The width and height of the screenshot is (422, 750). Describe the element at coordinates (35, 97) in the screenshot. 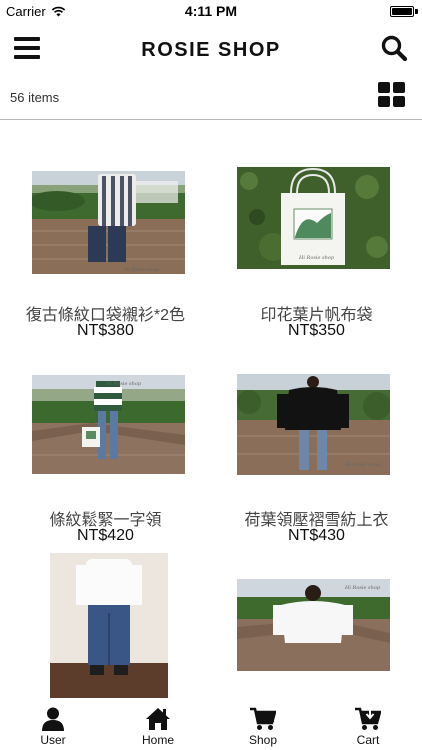

I see `item-count: 56 items` at that location.